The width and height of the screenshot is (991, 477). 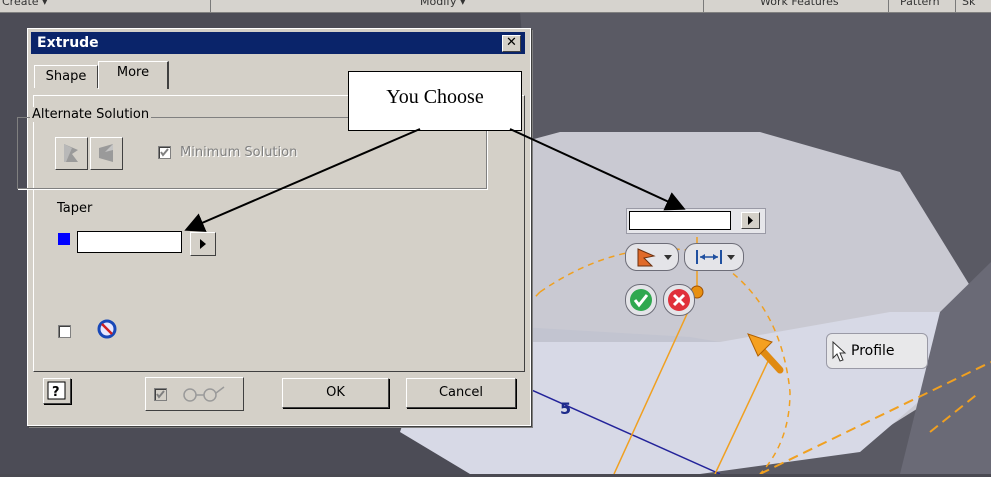 What do you see at coordinates (680, 220) in the screenshot?
I see `minitoolbar-distance-input` at bounding box center [680, 220].